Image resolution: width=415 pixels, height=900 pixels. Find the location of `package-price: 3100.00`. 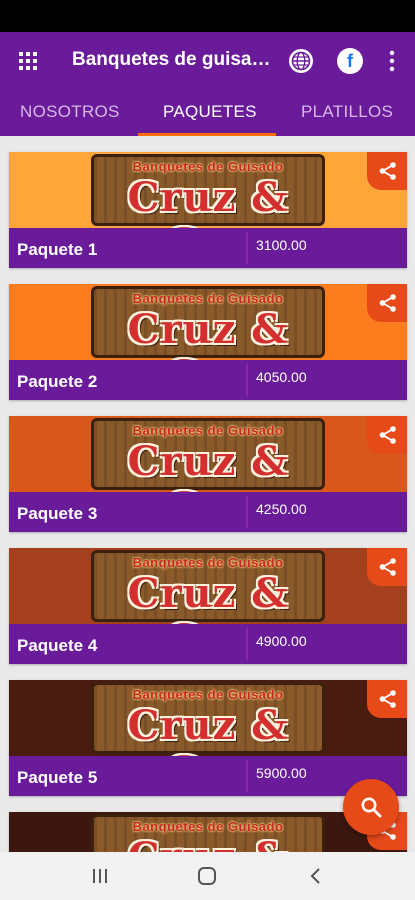

package-price: 3100.00 is located at coordinates (281, 245).